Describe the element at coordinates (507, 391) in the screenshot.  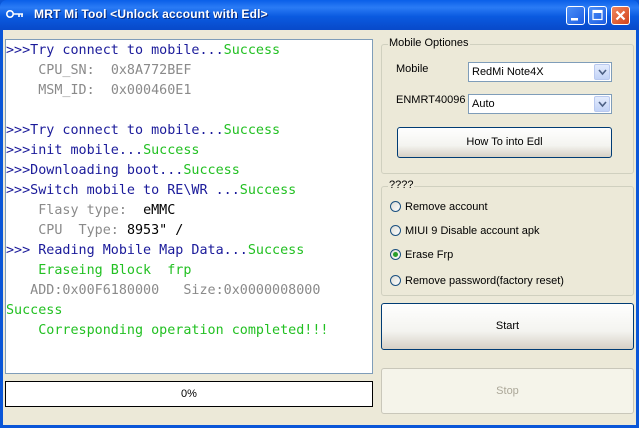
I see `stop-button: Stop` at that location.